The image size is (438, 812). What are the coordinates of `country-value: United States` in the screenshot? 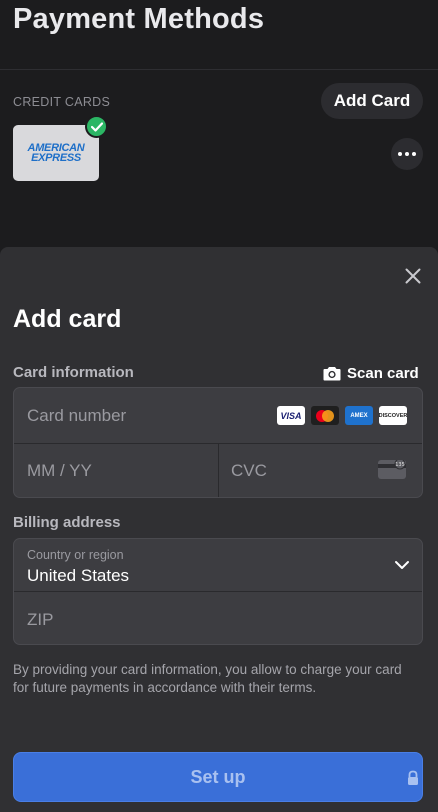 It's located at (78, 575).